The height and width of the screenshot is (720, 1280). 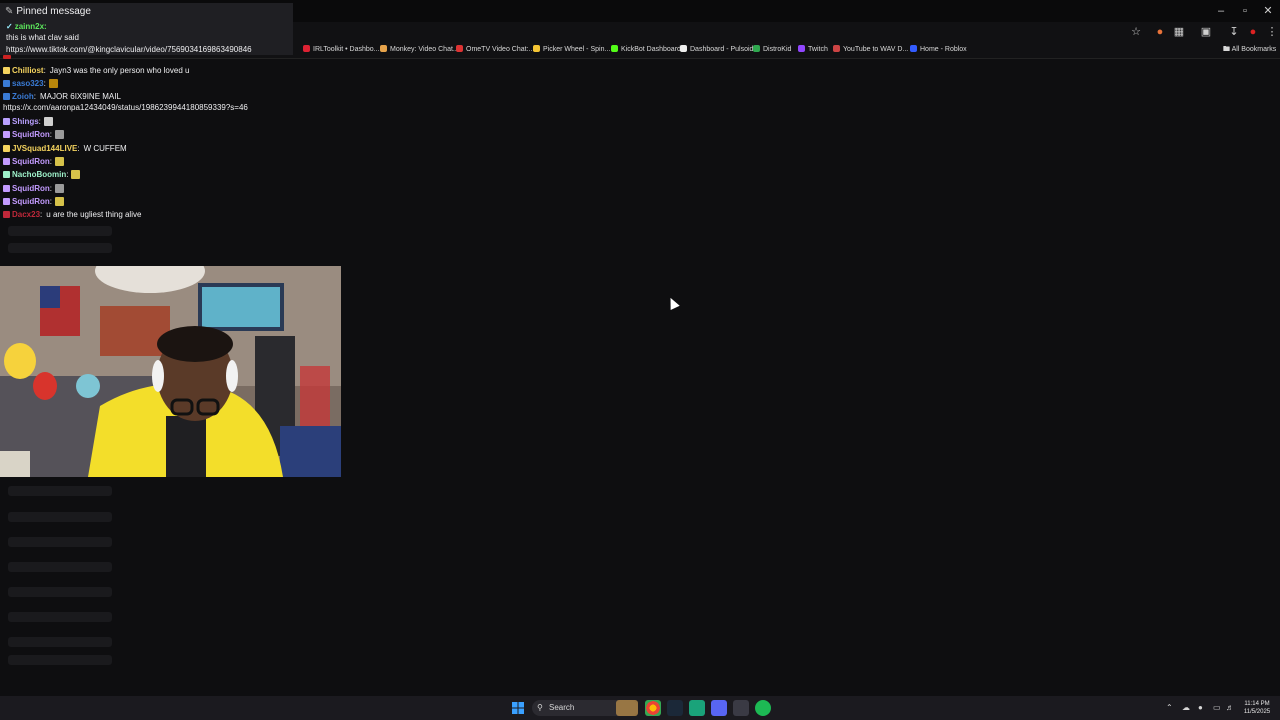 What do you see at coordinates (938, 50) in the screenshot?
I see `bookmark-item: Home - Roblox` at bounding box center [938, 50].